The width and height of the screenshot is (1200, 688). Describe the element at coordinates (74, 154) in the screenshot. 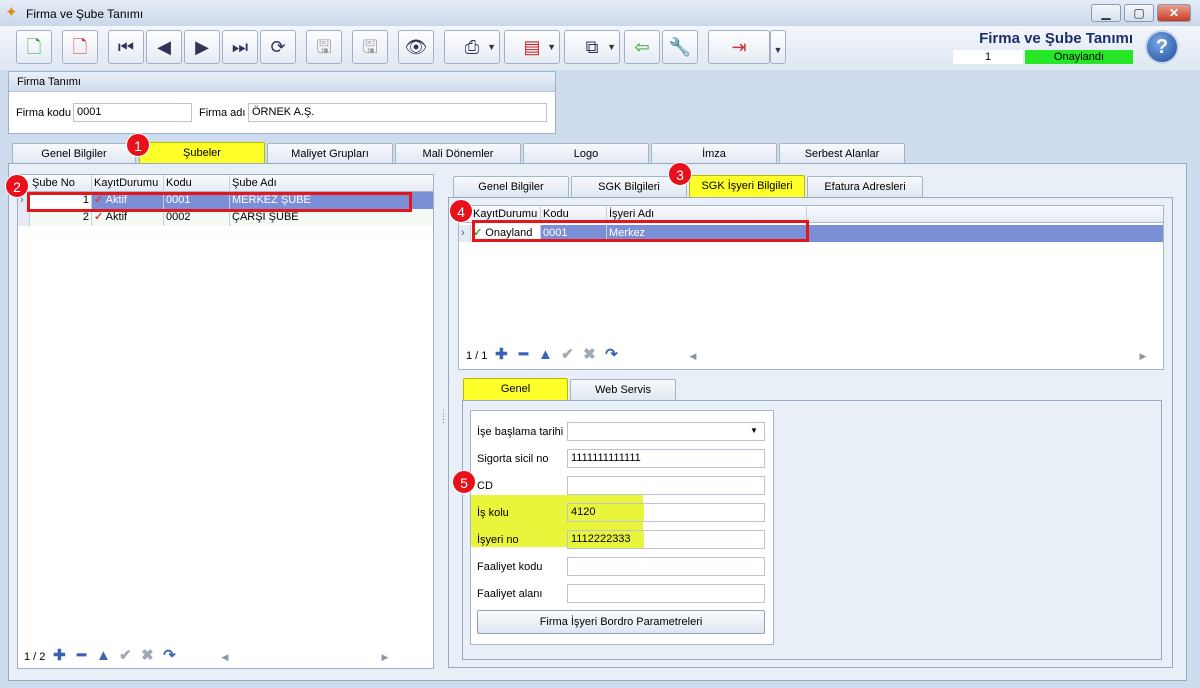

I see `tab-genel-bilgiler: Genel Bilgiler` at that location.